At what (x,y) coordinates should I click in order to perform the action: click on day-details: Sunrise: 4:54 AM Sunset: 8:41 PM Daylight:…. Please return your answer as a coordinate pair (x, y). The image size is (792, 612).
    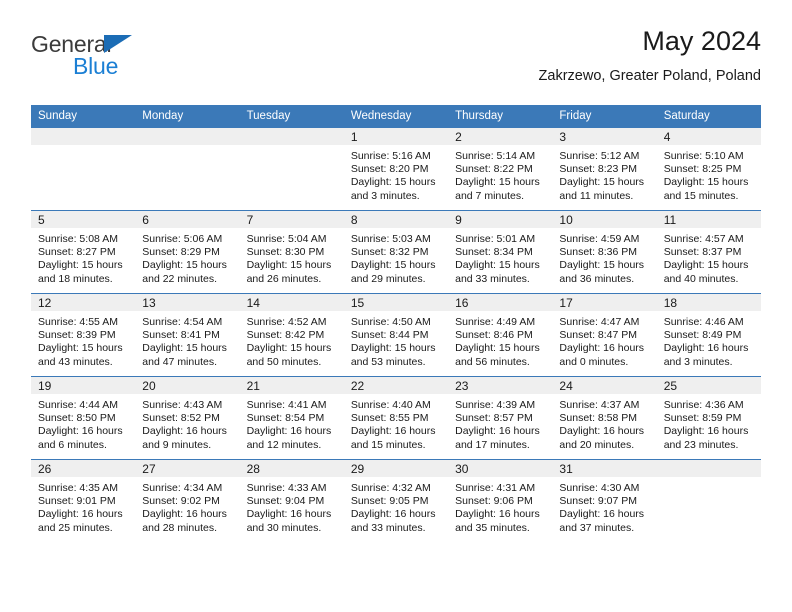
    Looking at the image, I should click on (187, 340).